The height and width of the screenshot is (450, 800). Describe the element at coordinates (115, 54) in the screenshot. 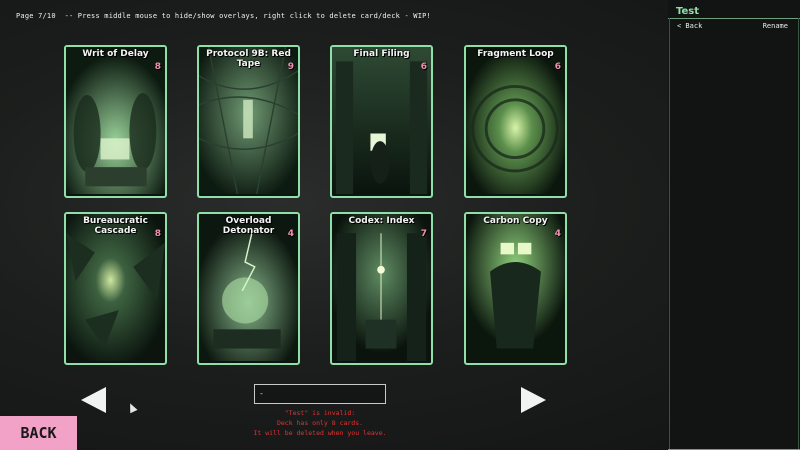

I see `card-name: Writ of Delay` at that location.